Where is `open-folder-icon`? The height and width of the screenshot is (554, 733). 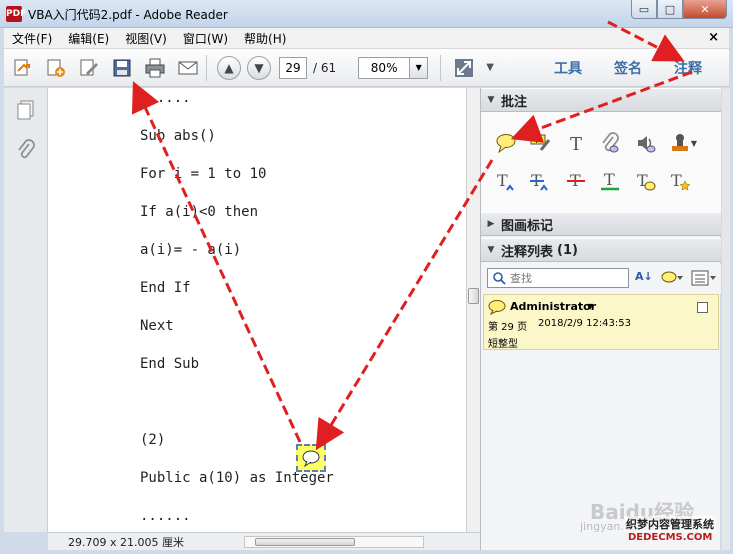
open-folder-icon is located at coordinates (22, 67).